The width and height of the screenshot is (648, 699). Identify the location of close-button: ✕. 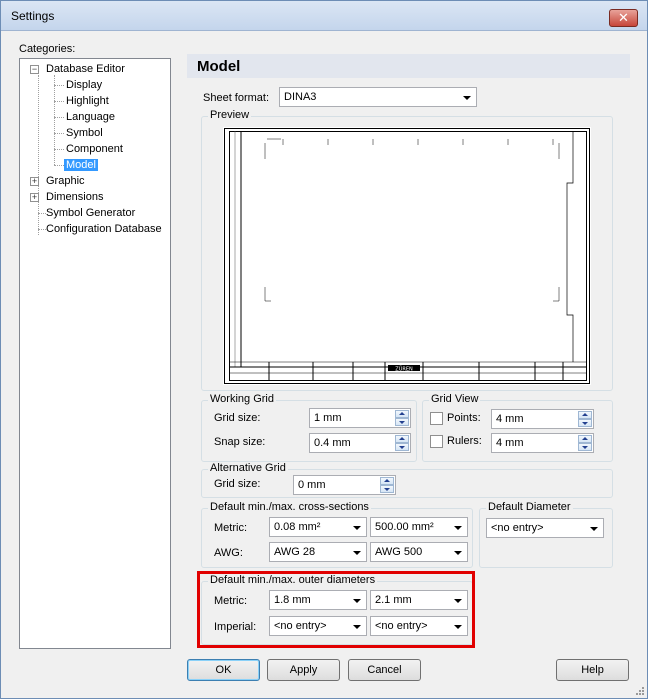
(623, 18).